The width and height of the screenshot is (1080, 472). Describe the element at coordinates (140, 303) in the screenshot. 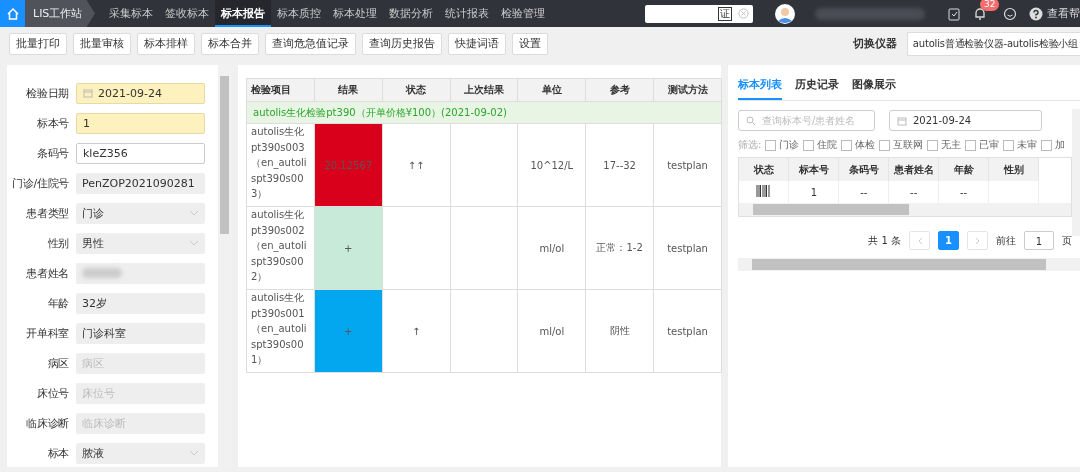

I see `input-field: 32岁` at that location.